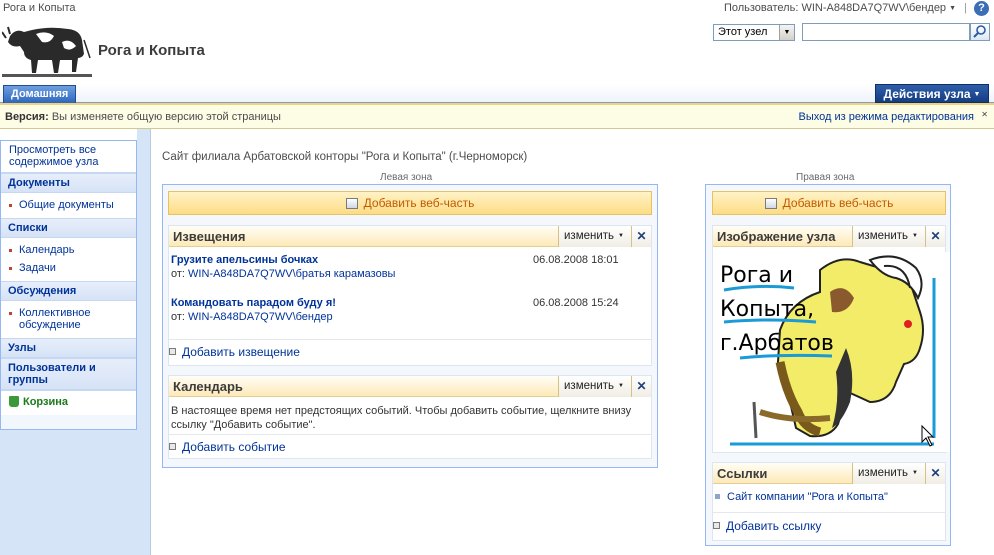  I want to click on announcement-author-line: от: WIN-A848DA7Q7WV\братья карамазовы, so click(283, 274).